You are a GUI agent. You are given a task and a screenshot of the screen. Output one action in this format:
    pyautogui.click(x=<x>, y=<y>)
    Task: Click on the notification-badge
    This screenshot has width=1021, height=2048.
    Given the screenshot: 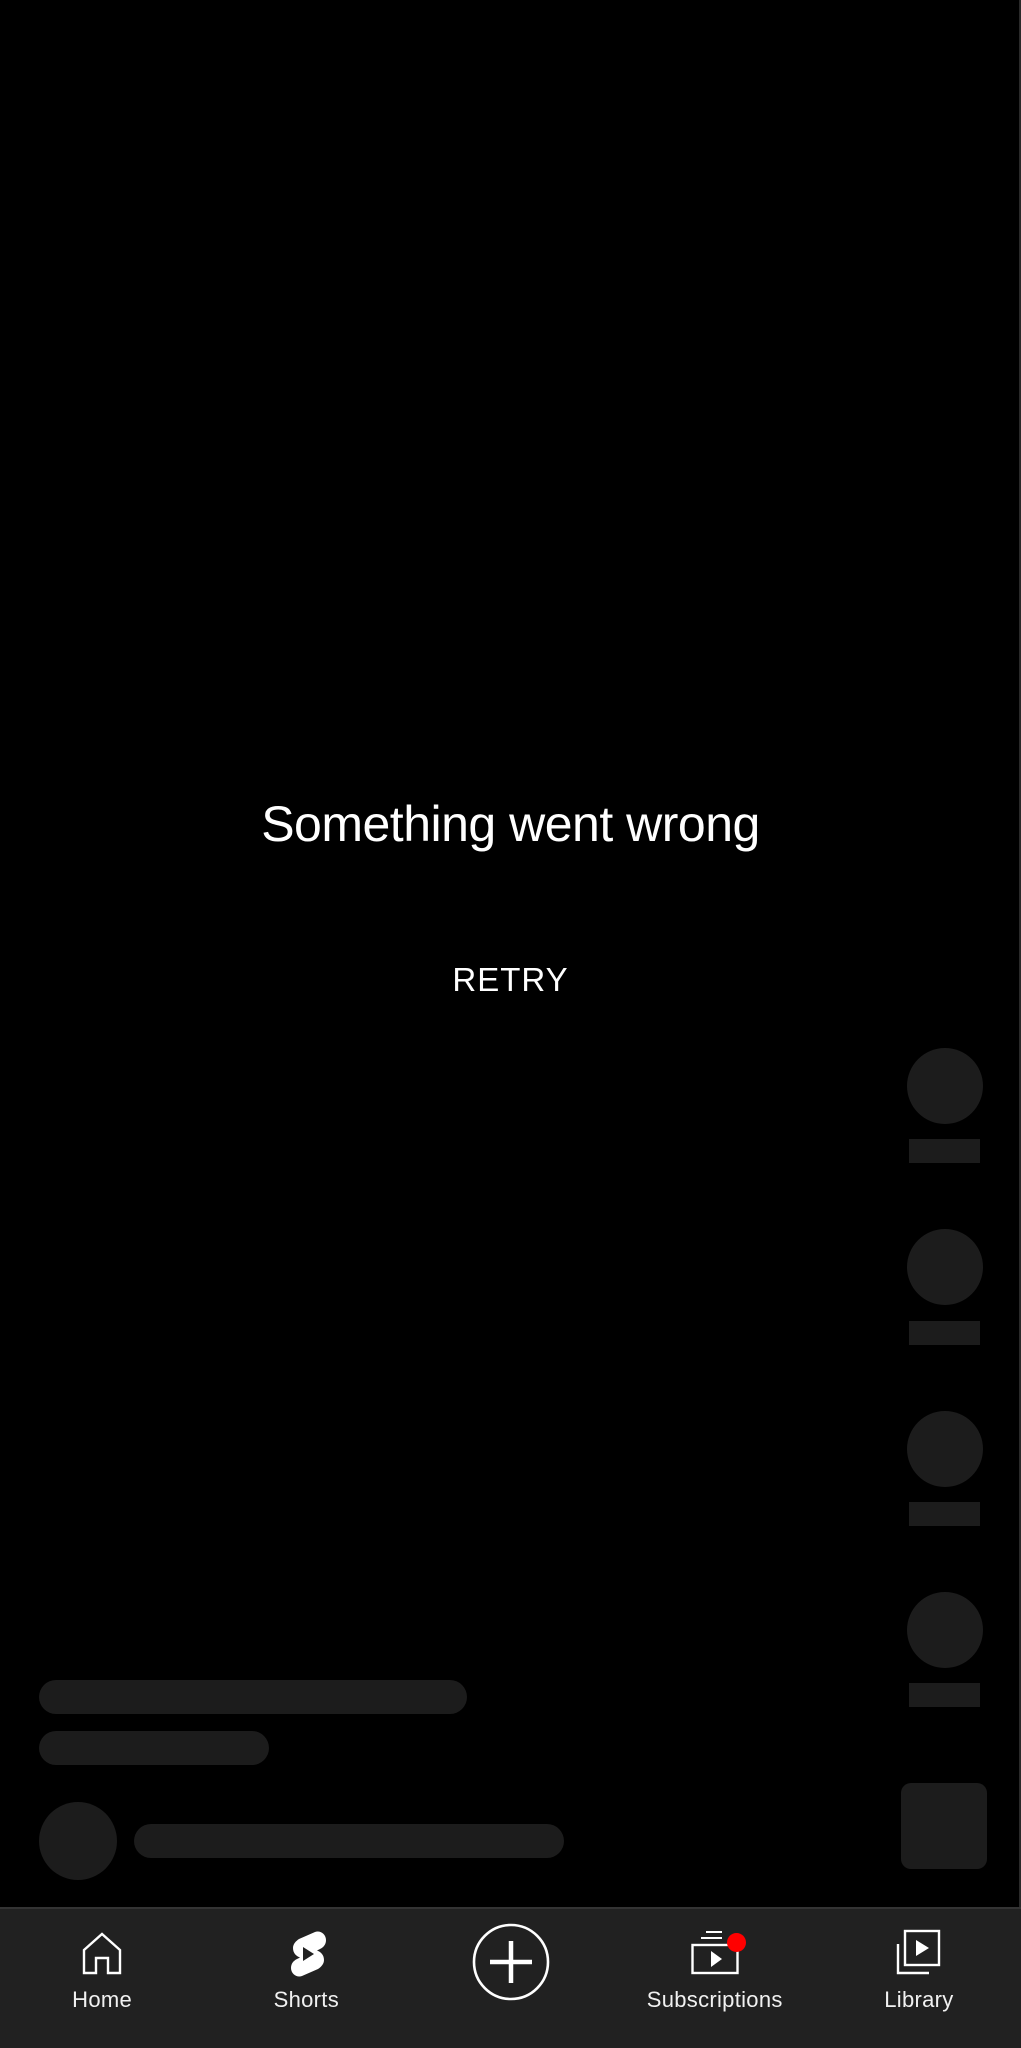 What is the action you would take?
    pyautogui.click(x=736, y=1942)
    